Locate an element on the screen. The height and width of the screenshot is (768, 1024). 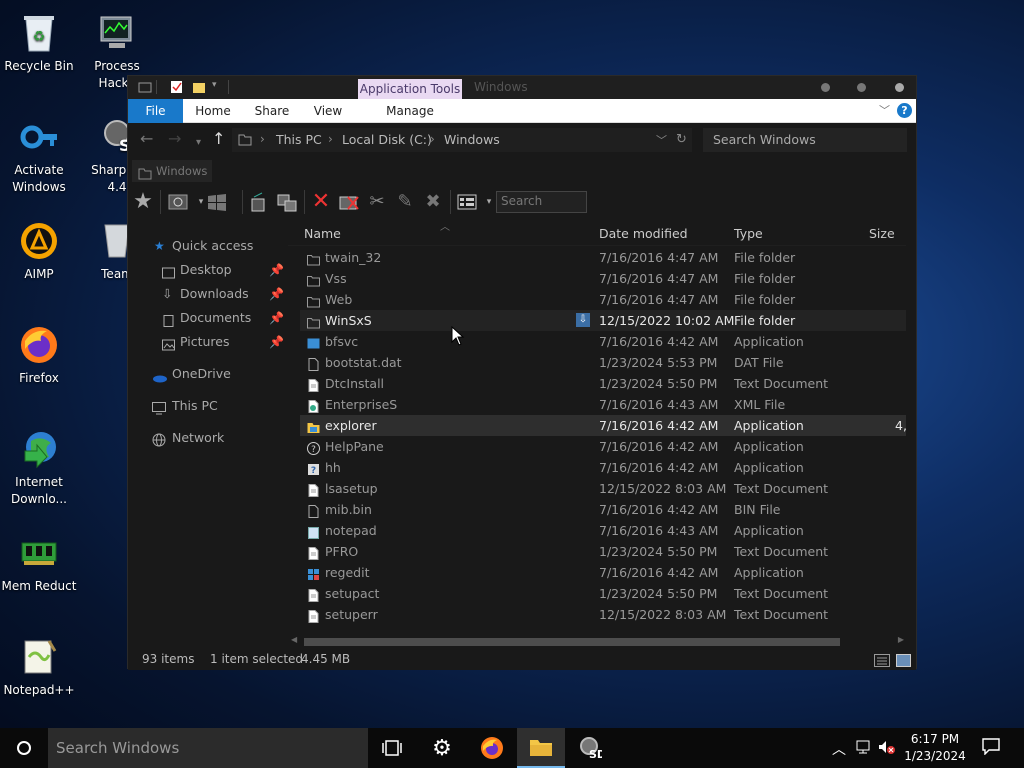
desktop-icon-recycle-bin: ♻ Recycle Bin is located at coordinates (39, 43).